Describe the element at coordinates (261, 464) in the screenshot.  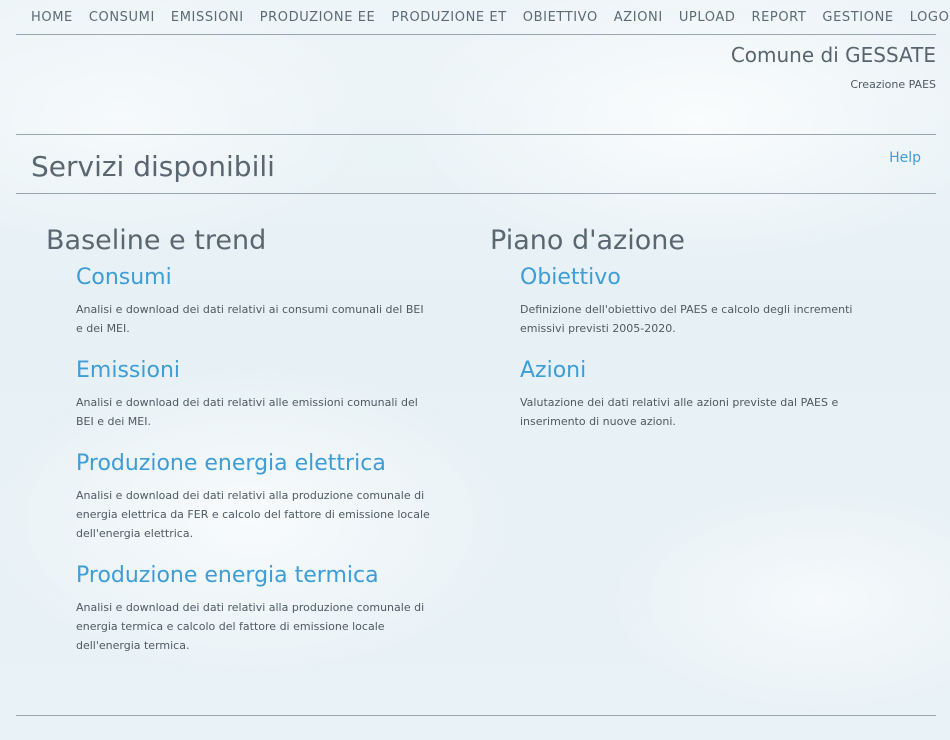
I see `service-link-produzione-ee: Produzione energia elettrica` at that location.